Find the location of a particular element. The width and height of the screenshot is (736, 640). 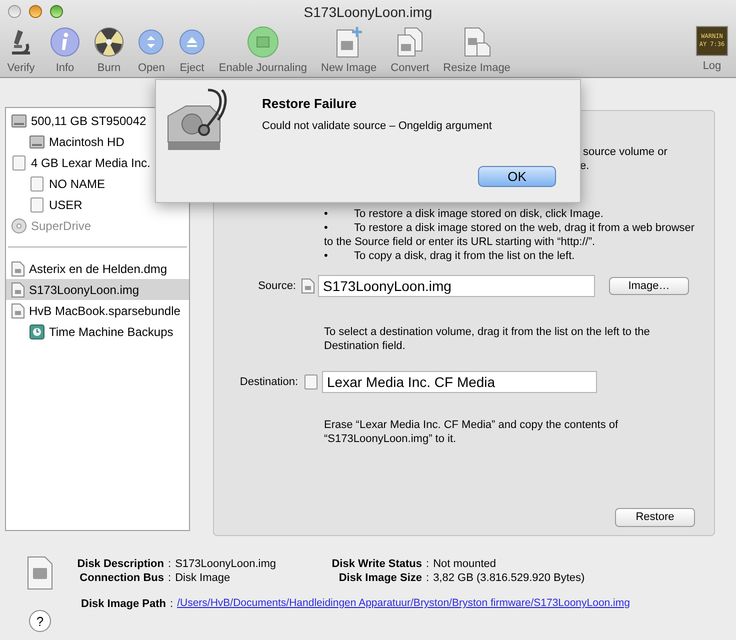

resize-files-icon is located at coordinates (477, 42).